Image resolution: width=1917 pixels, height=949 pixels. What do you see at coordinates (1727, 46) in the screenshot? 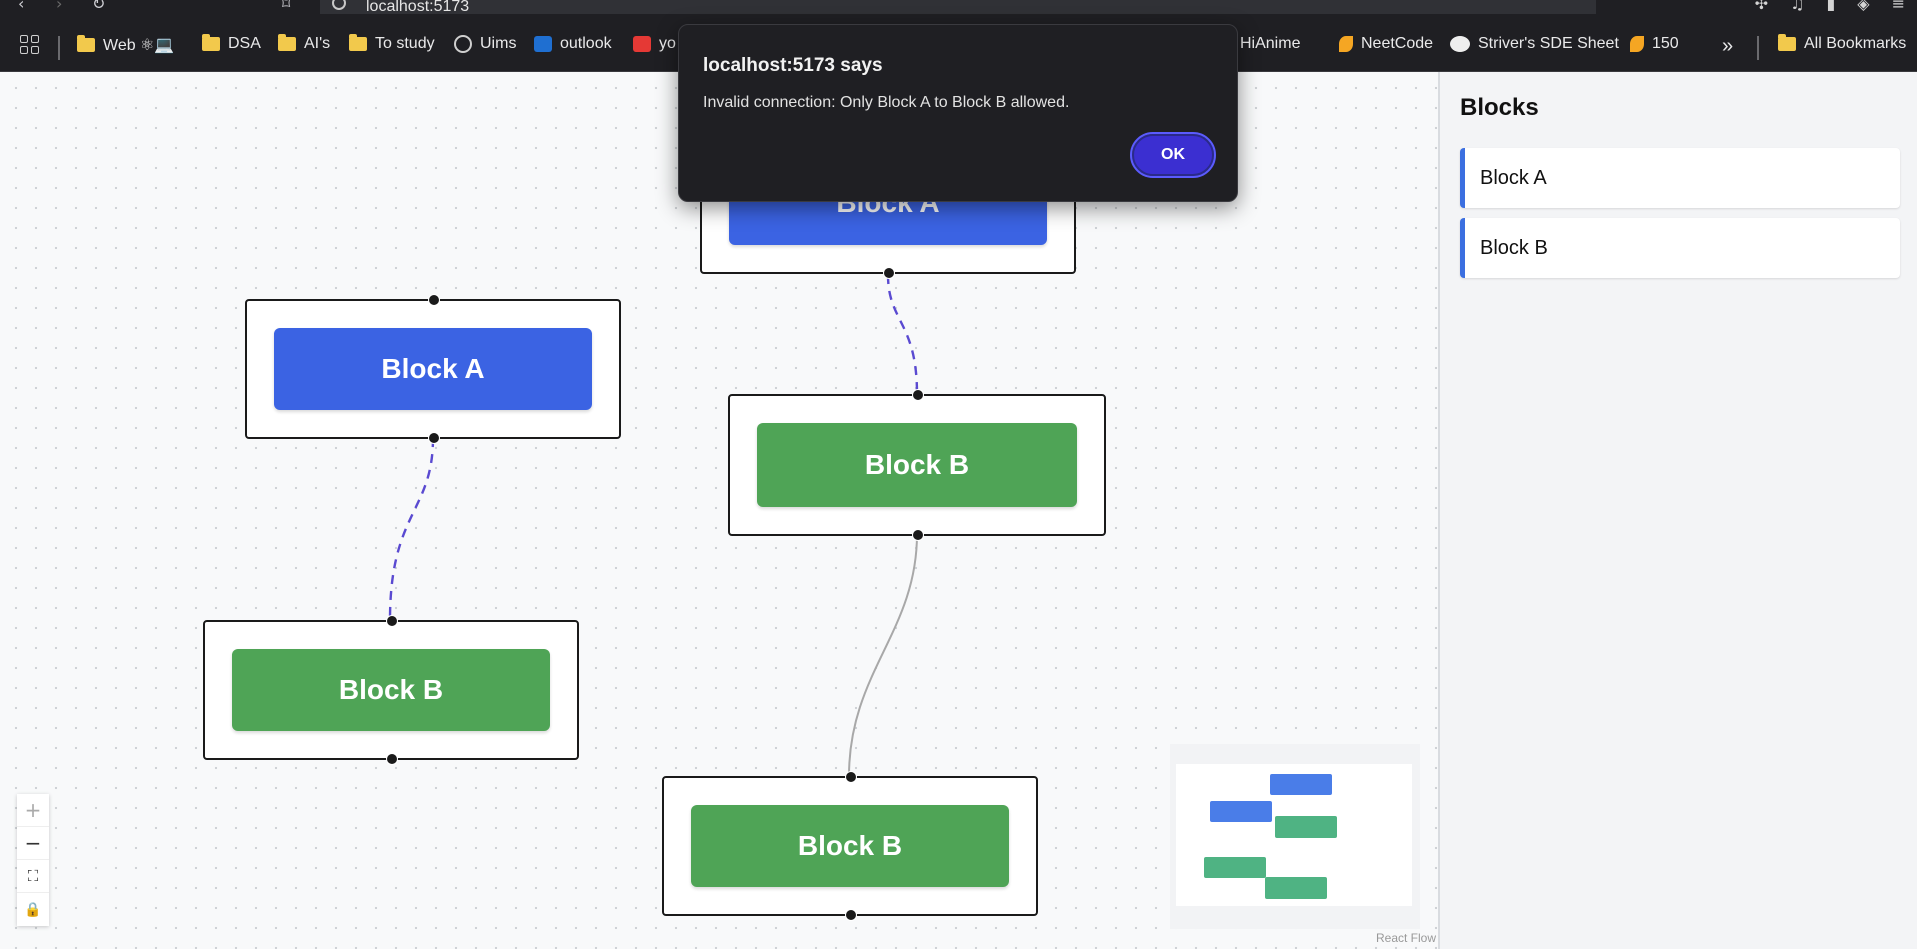
I see `bookmarks-overflow-button: »` at bounding box center [1727, 46].